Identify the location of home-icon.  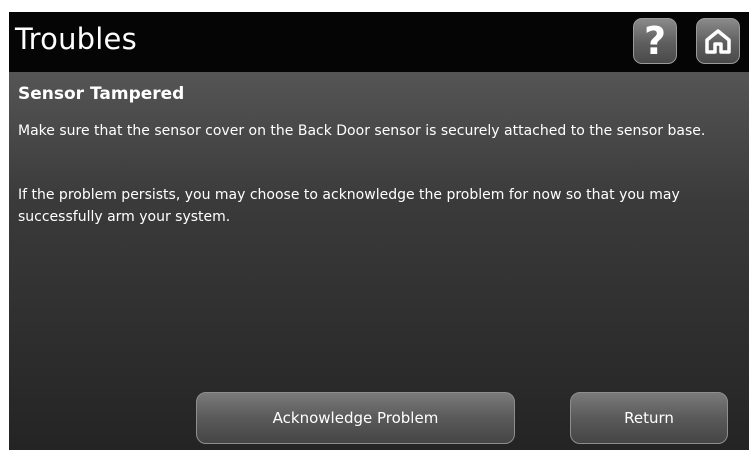
(718, 41).